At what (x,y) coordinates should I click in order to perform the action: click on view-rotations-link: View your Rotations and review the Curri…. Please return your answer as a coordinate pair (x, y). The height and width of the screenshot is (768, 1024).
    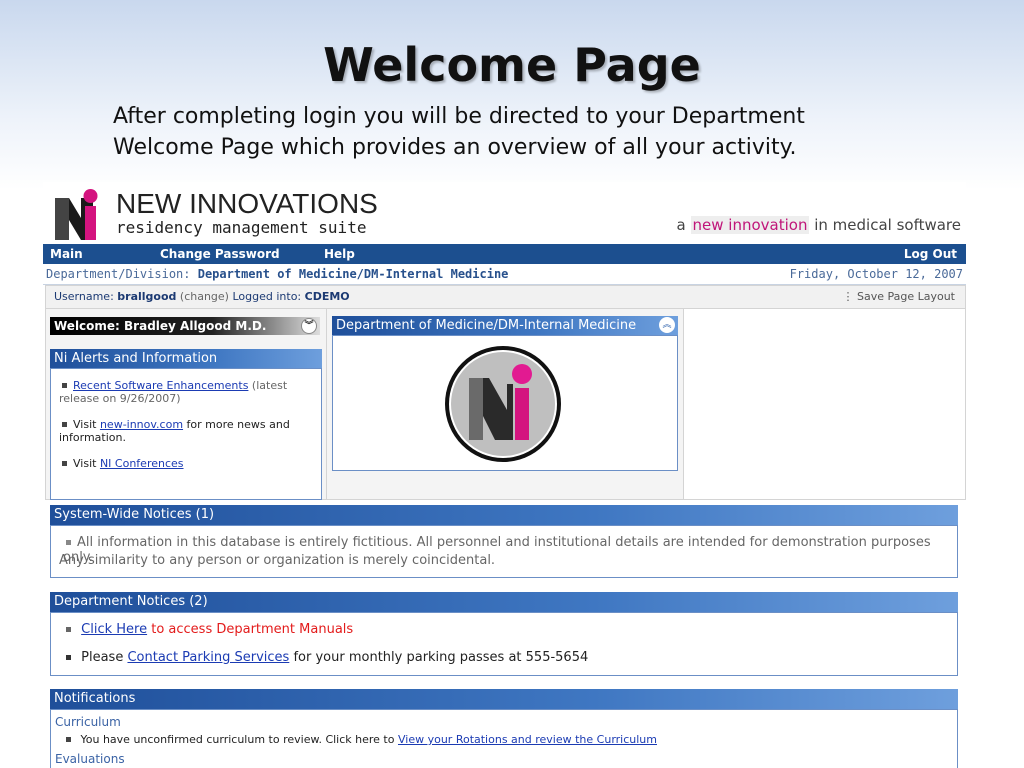
    Looking at the image, I should click on (527, 739).